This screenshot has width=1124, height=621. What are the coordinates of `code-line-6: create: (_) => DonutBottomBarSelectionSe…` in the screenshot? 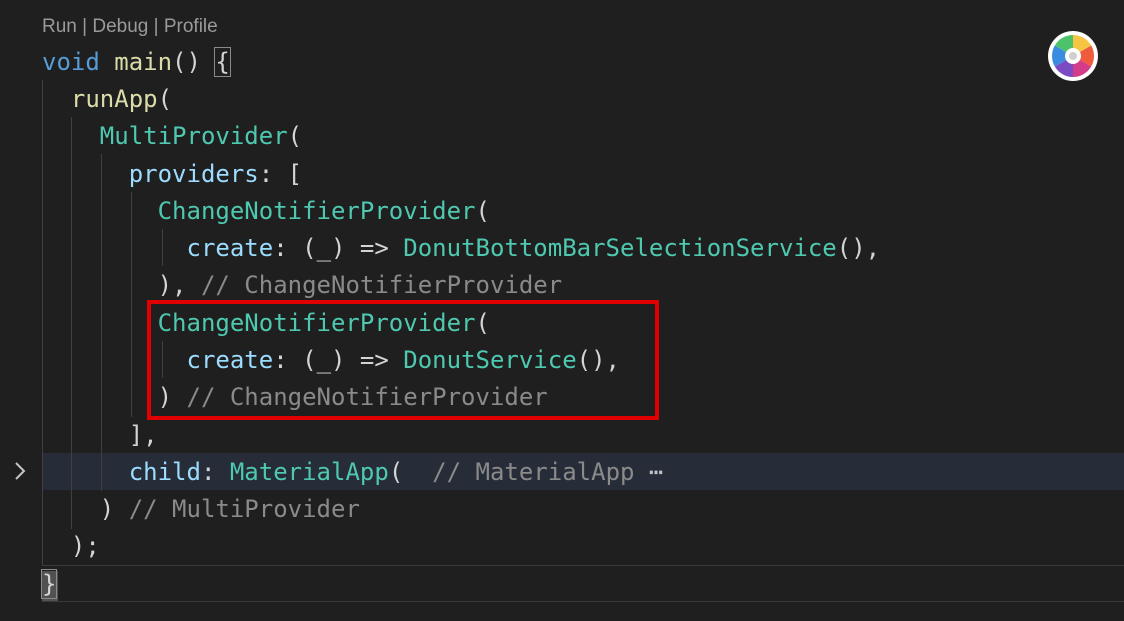 It's located at (461, 248).